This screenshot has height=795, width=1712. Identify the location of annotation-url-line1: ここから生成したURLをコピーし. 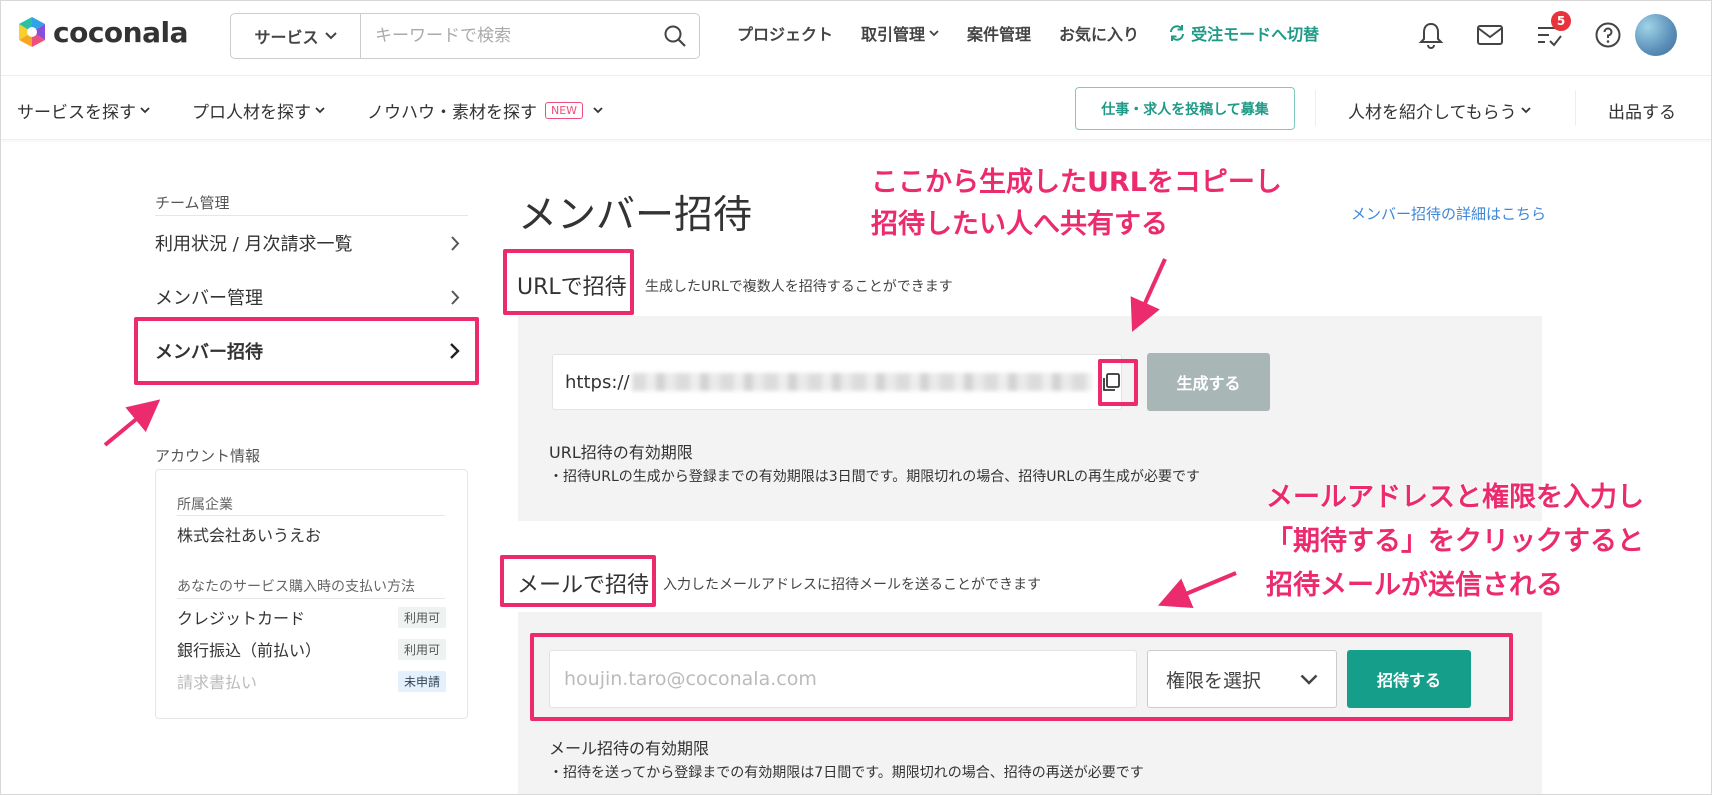
(1076, 182).